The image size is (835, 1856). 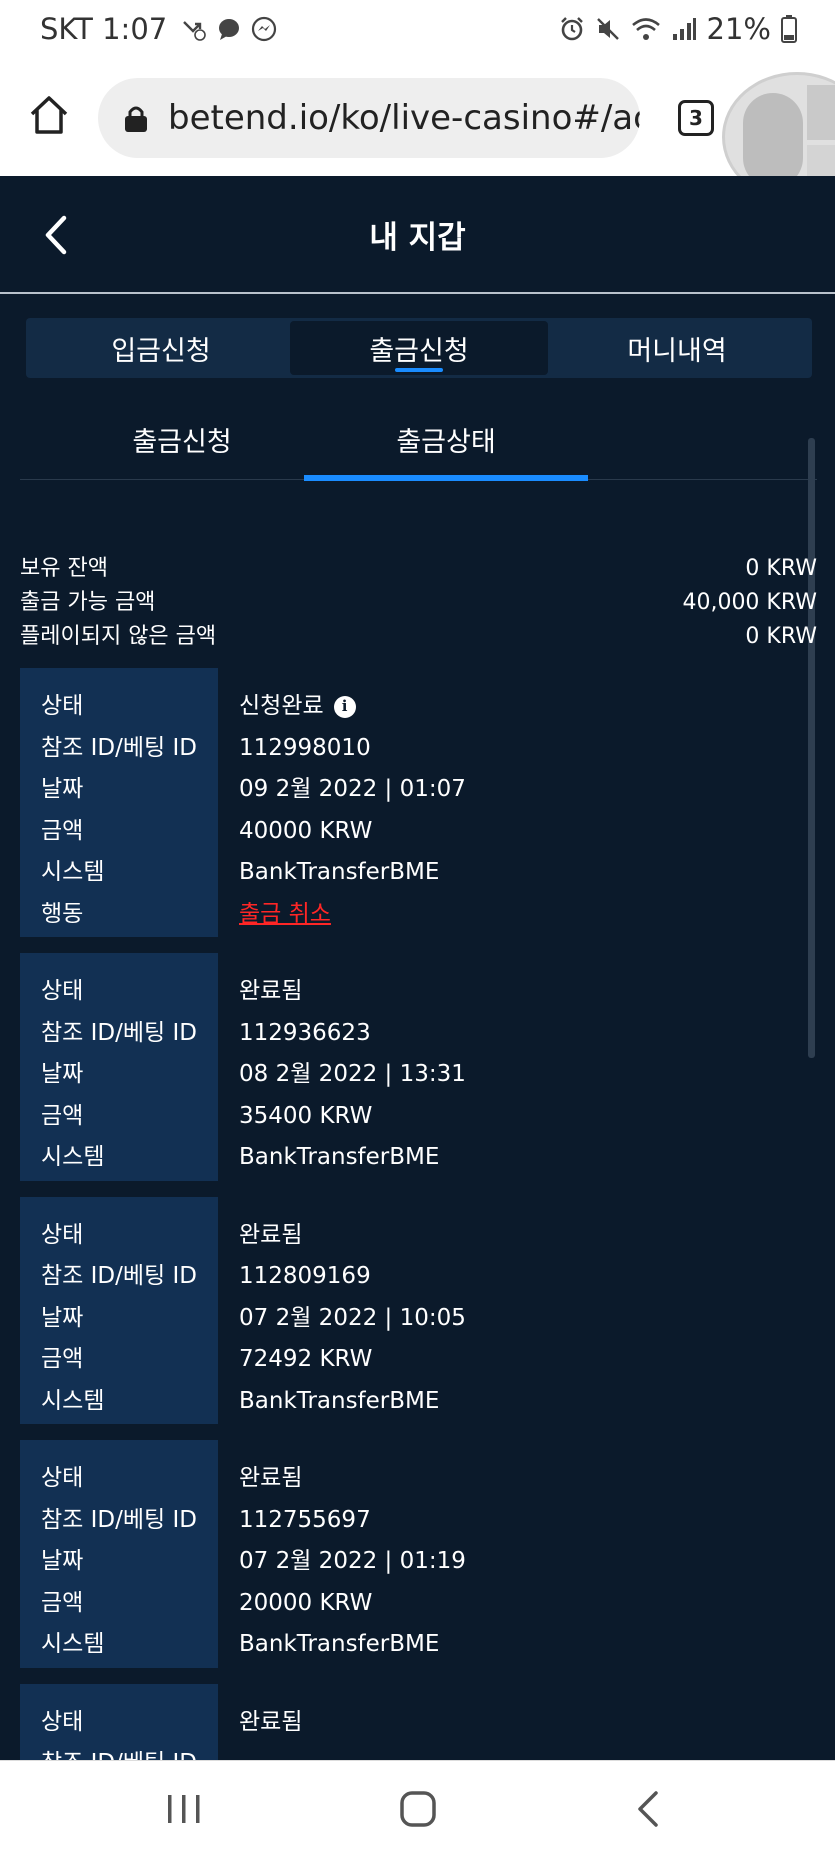 I want to click on withdrawal-record: 상태 참조 ID/베팅 ID 완료됨, so click(x=418, y=1722).